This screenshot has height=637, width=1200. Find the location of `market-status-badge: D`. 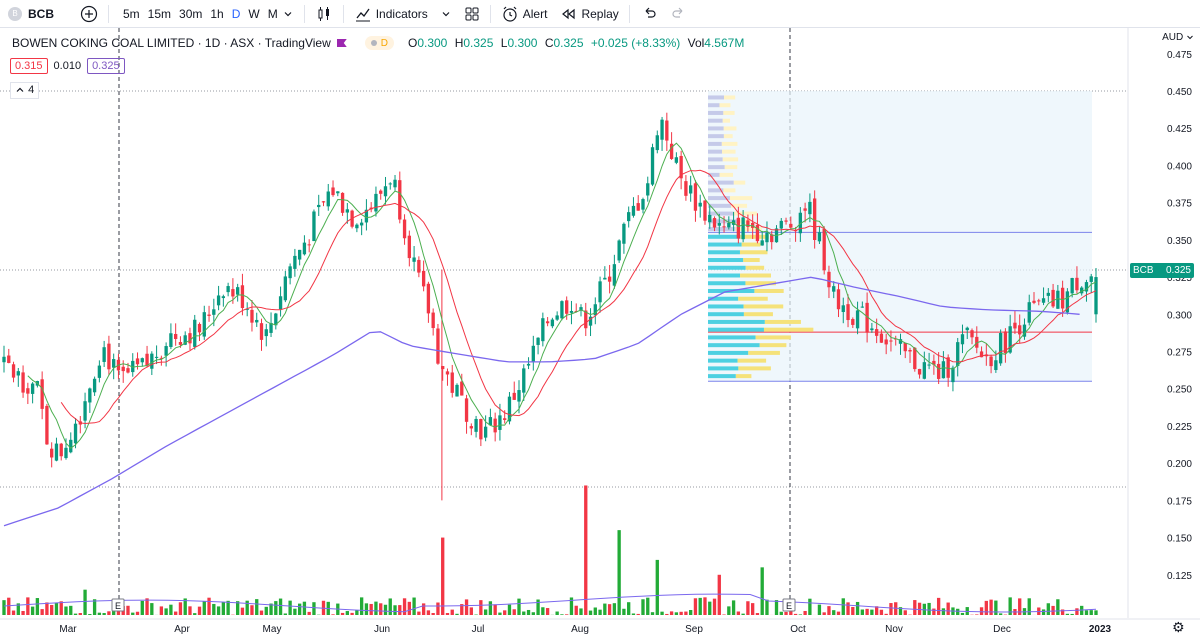

market-status-badge: D is located at coordinates (379, 43).